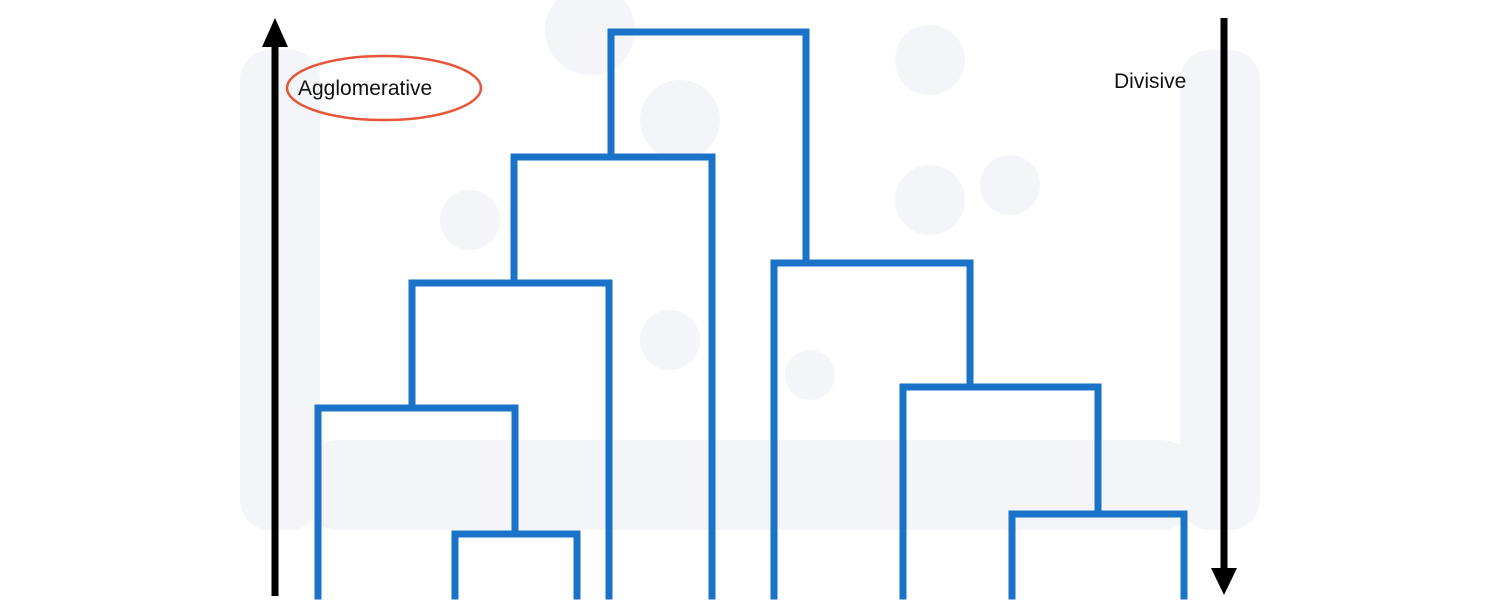 Image resolution: width=1499 pixels, height=611 pixels. Describe the element at coordinates (1150, 81) in the screenshot. I see `divisive-label: Divisive` at that location.